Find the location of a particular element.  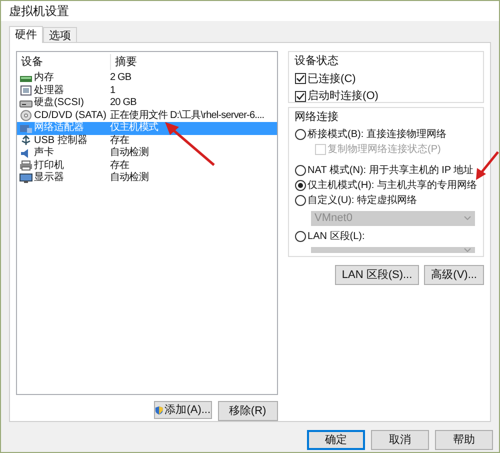

device-summary: 1 is located at coordinates (113, 90).